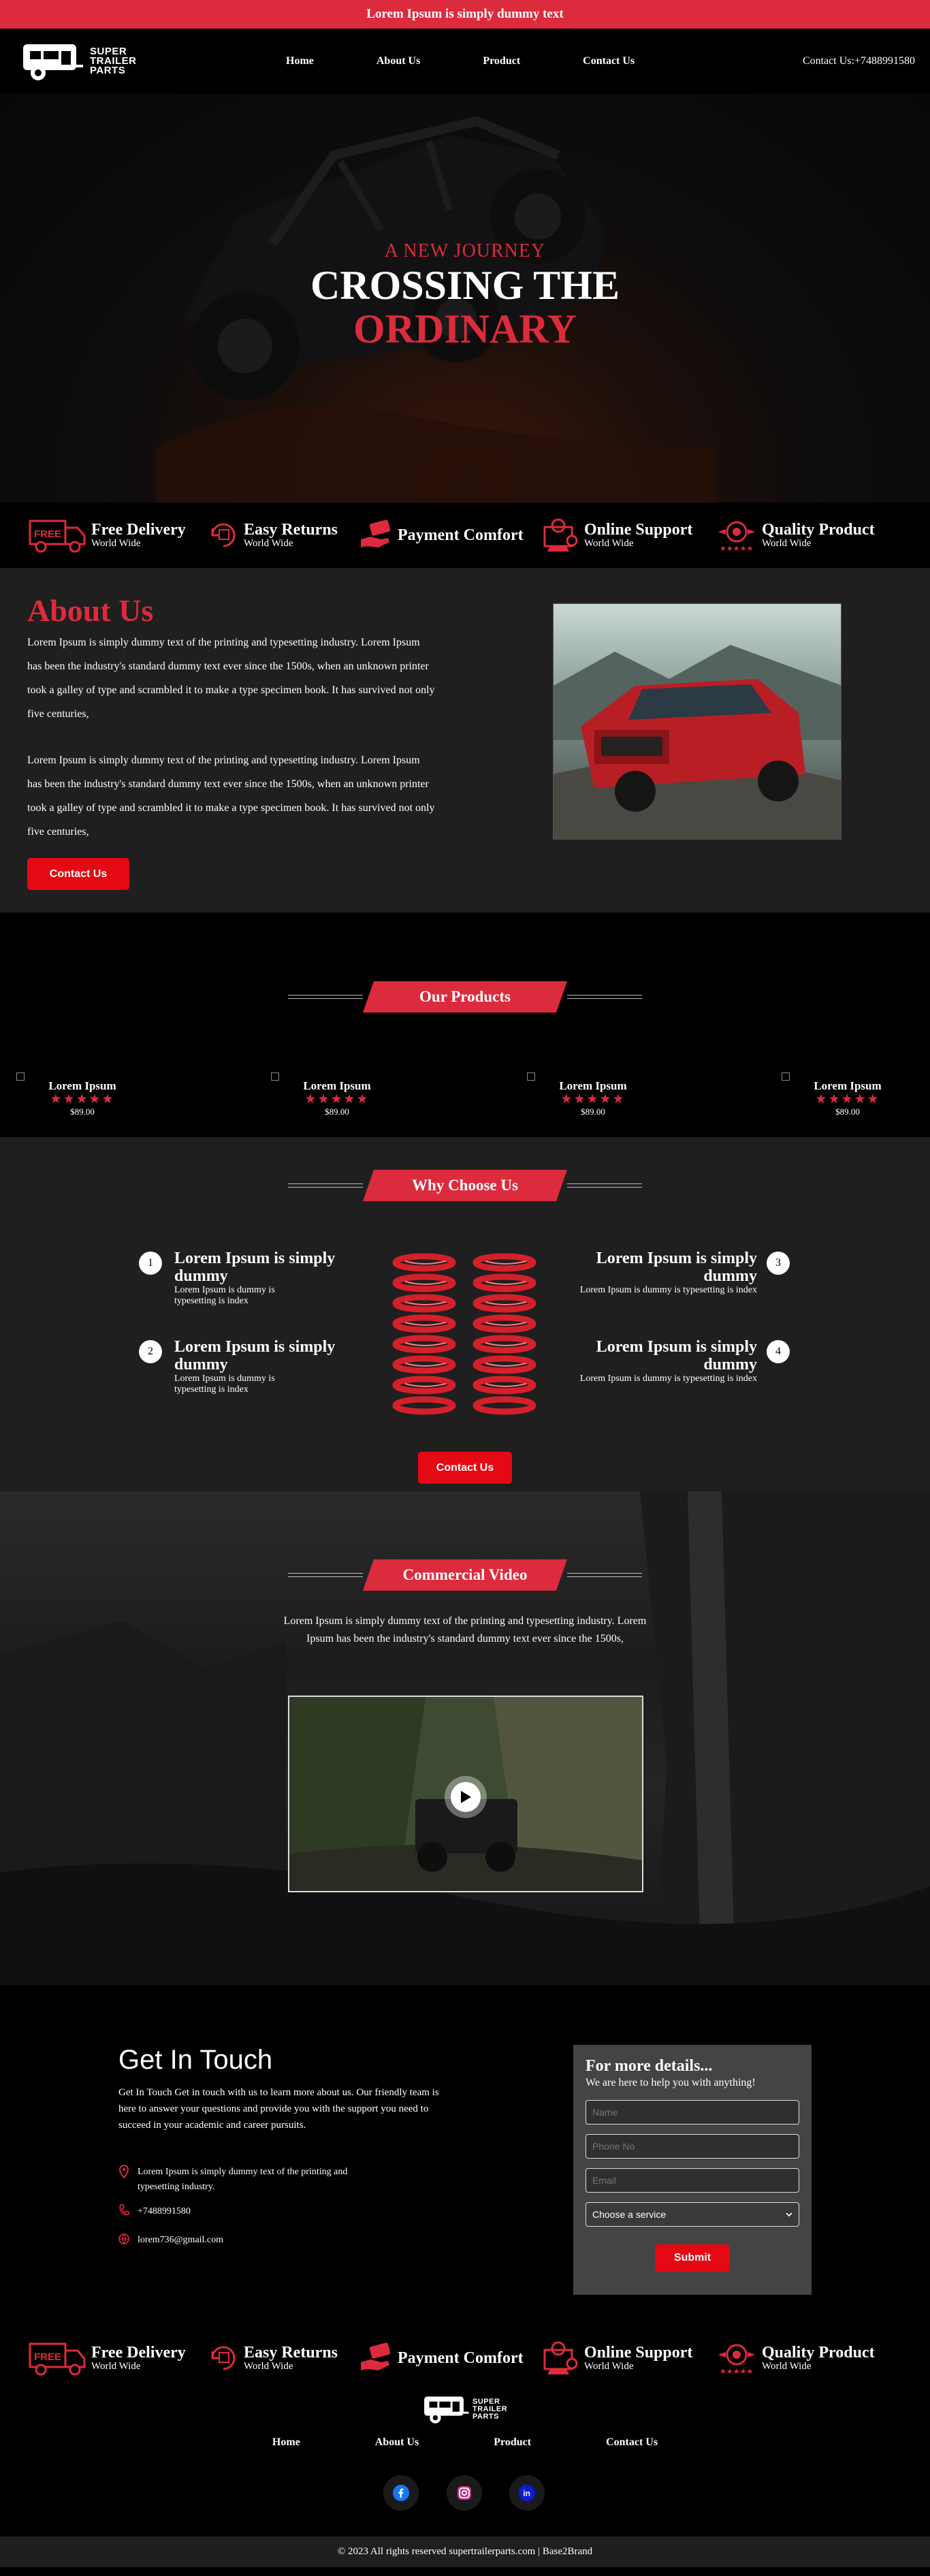  What do you see at coordinates (286, 2442) in the screenshot?
I see `footer-nav-home: Home` at bounding box center [286, 2442].